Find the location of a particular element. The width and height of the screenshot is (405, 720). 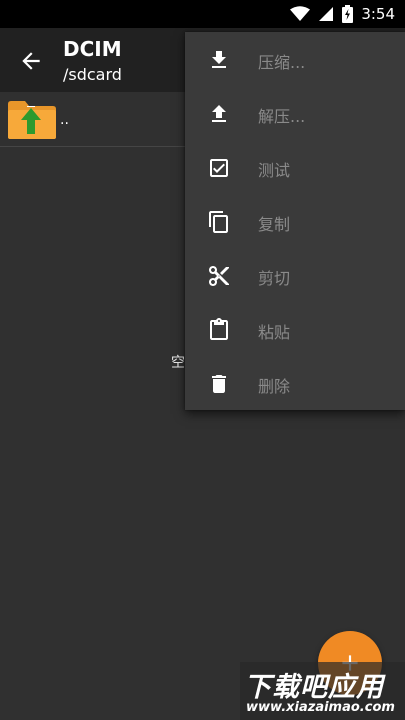

wifi-icon is located at coordinates (300, 13).